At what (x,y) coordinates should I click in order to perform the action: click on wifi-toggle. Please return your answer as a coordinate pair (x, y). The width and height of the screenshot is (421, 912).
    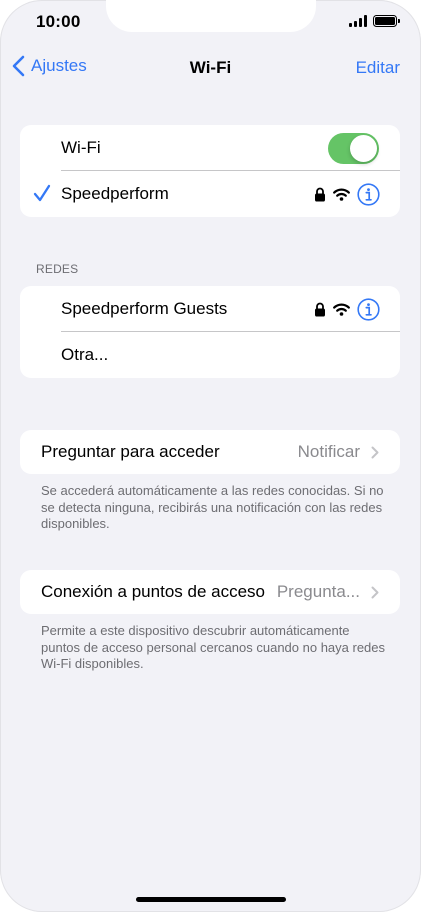
    Looking at the image, I should click on (353, 148).